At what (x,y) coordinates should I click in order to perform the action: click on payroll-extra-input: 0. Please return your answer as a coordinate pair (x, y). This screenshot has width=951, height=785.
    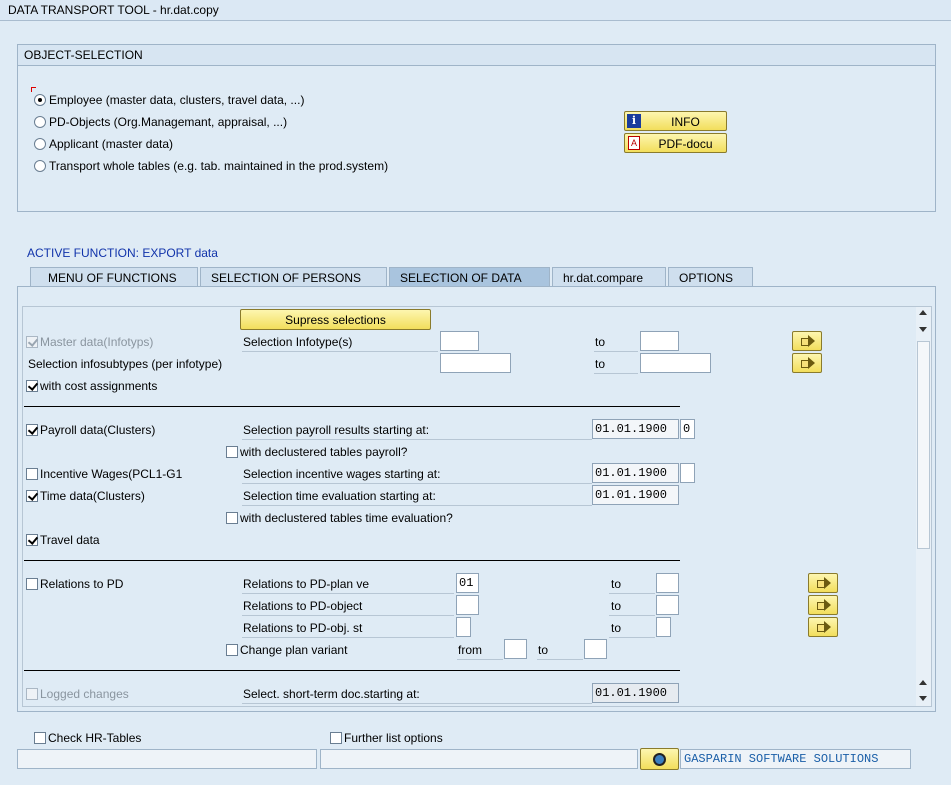
    Looking at the image, I should click on (687, 429).